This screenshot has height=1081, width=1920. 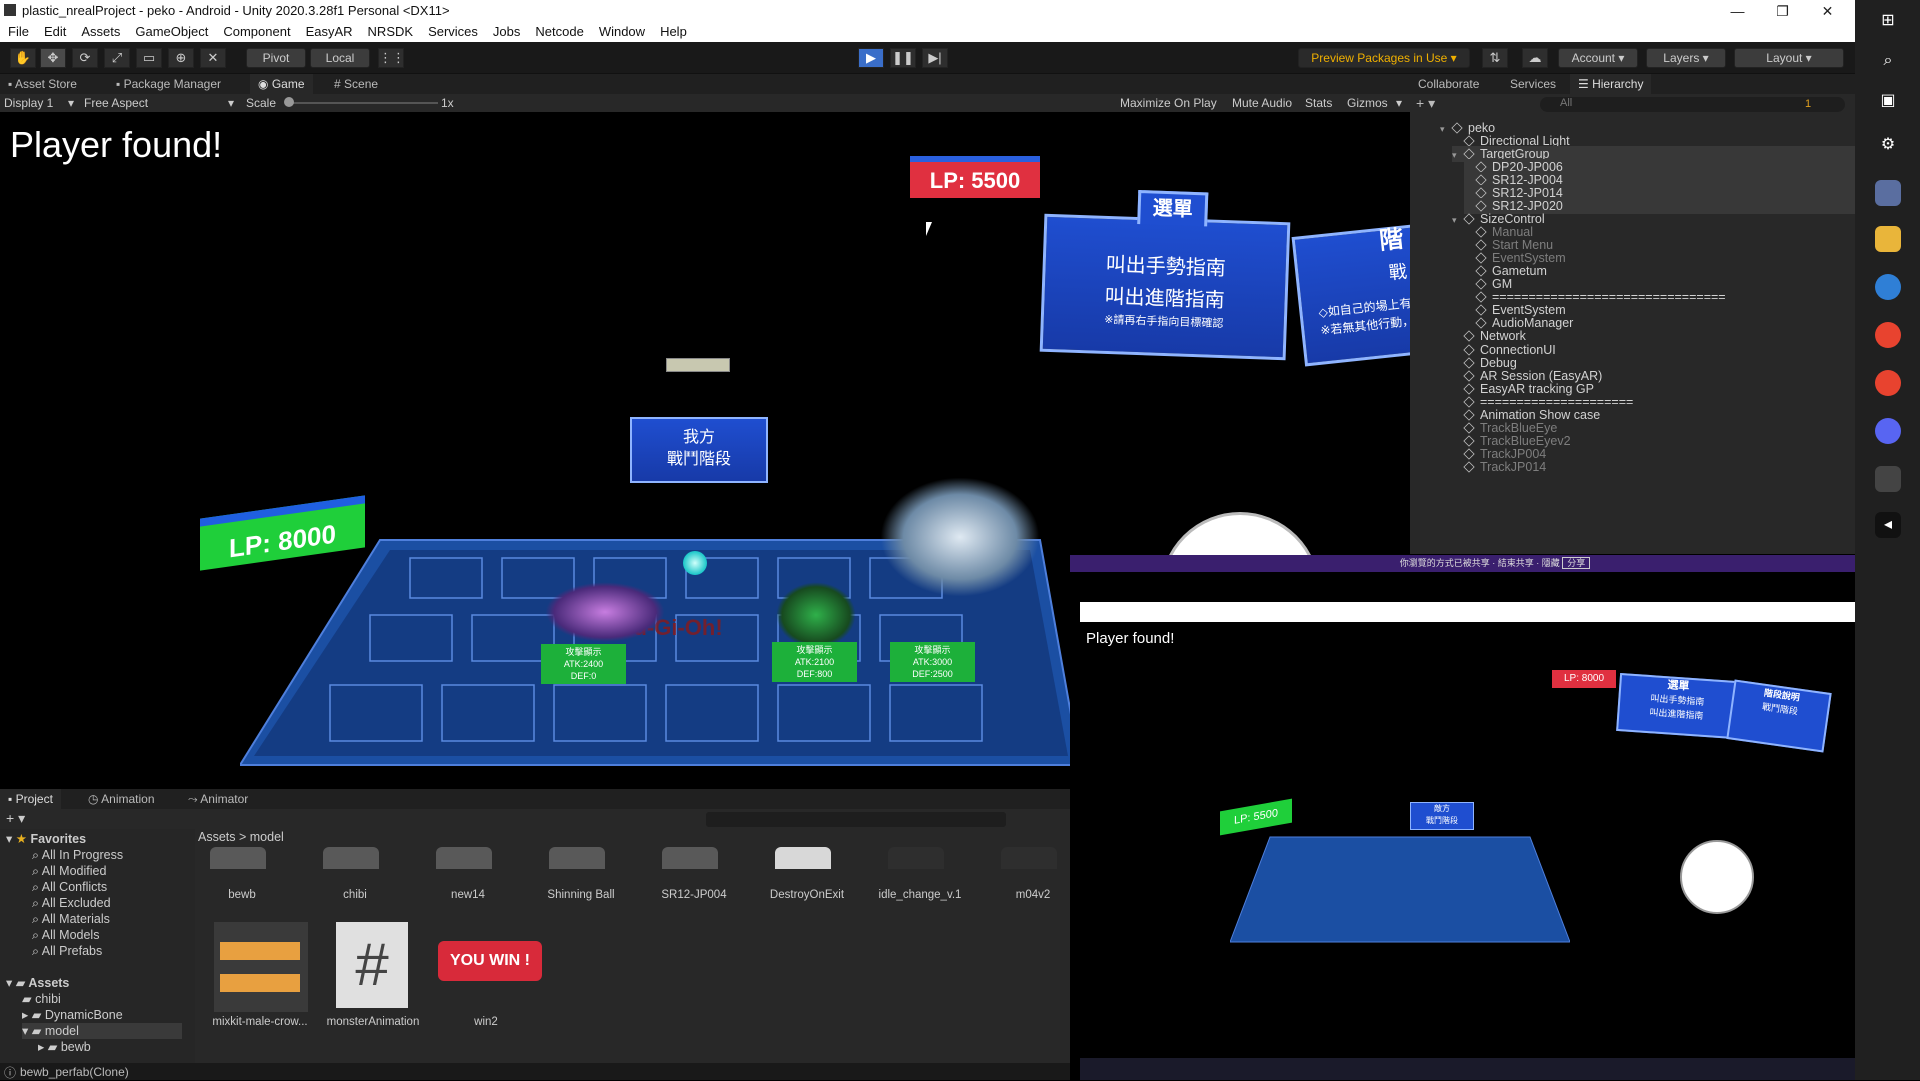 What do you see at coordinates (1033, 895) in the screenshot?
I see `asset-item-label: m04v2` at bounding box center [1033, 895].